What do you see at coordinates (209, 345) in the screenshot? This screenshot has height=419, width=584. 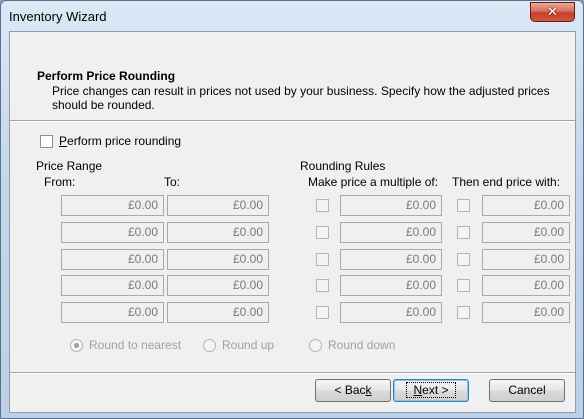 I see `round-up-radio` at bounding box center [209, 345].